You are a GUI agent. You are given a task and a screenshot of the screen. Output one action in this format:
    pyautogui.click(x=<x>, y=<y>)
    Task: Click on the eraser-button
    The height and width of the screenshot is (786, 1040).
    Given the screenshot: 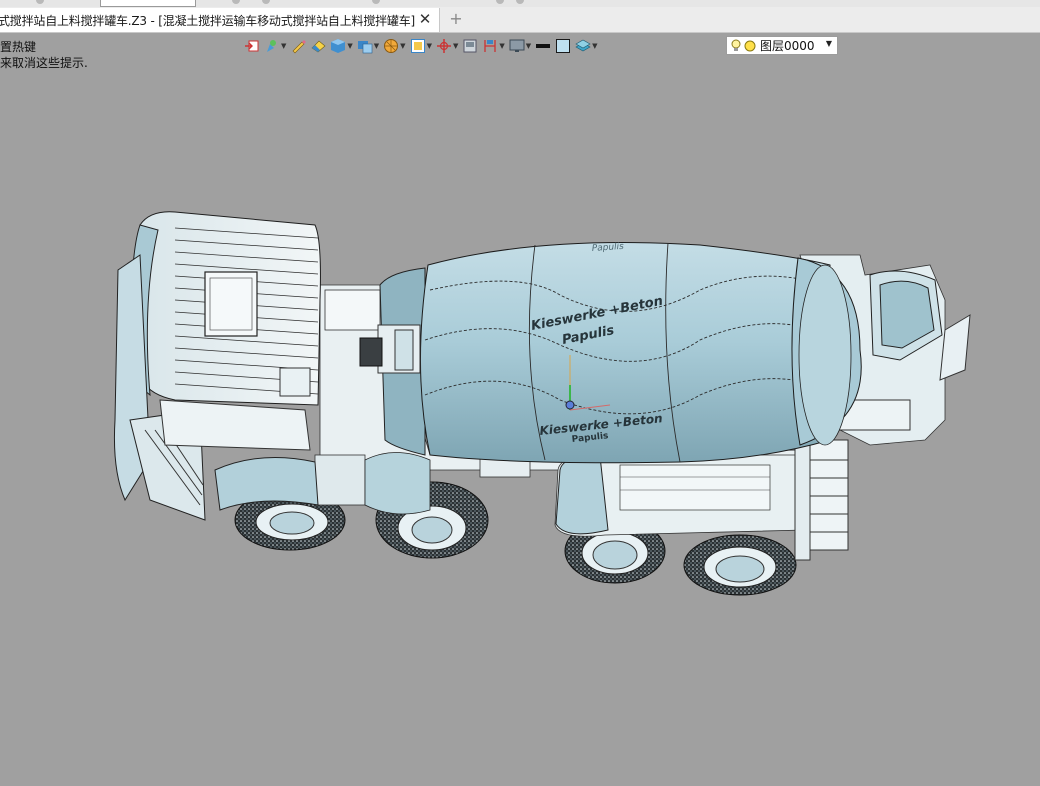 What is the action you would take?
    pyautogui.click(x=318, y=46)
    